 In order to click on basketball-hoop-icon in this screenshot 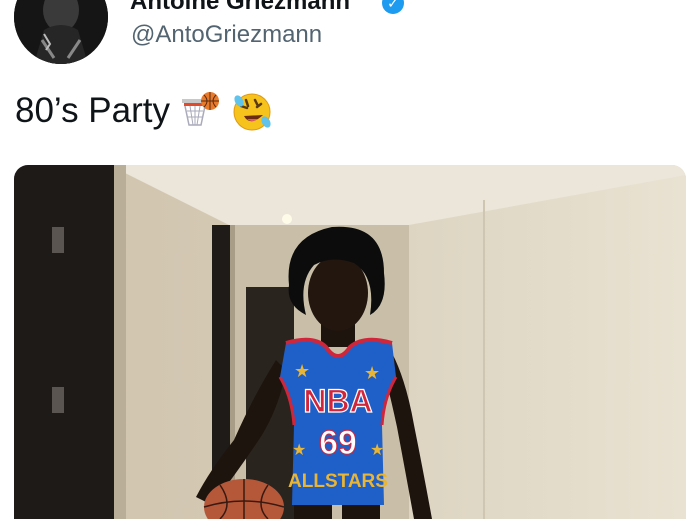, I will do `click(200, 111)`.